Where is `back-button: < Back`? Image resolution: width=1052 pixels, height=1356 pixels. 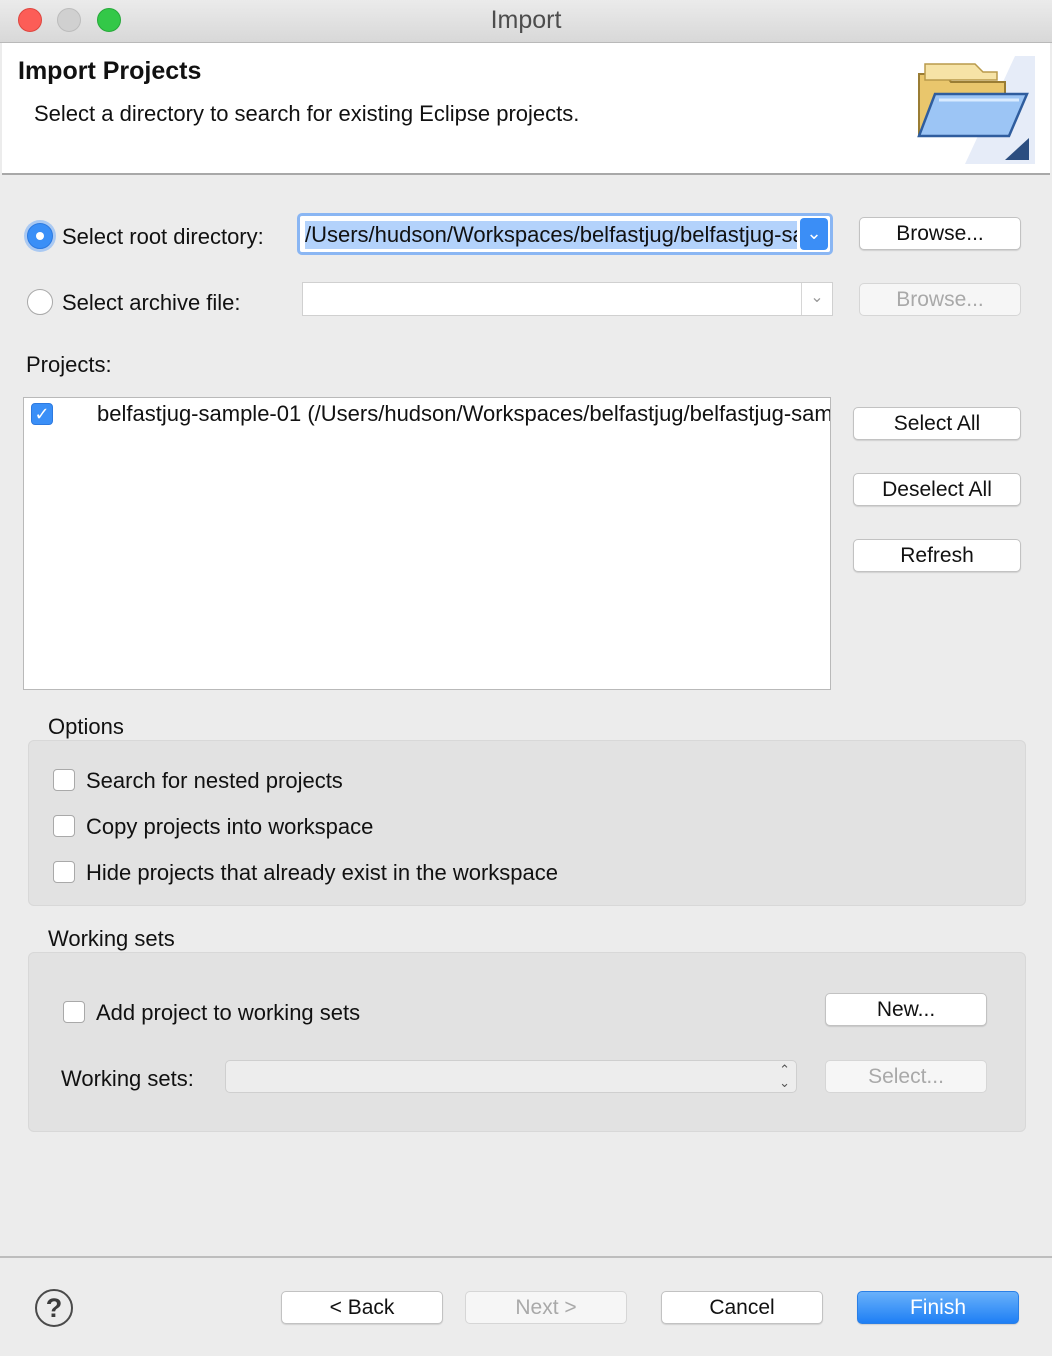
back-button: < Back is located at coordinates (362, 1307).